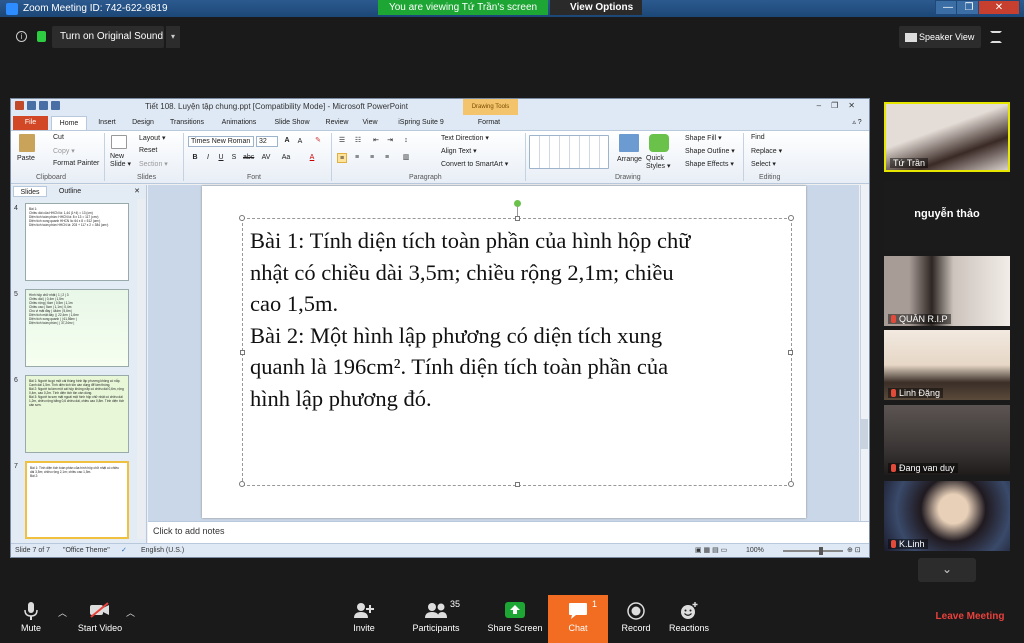  Describe the element at coordinates (515, 619) in the screenshot. I see `share-screen-button: Share Screen` at that location.